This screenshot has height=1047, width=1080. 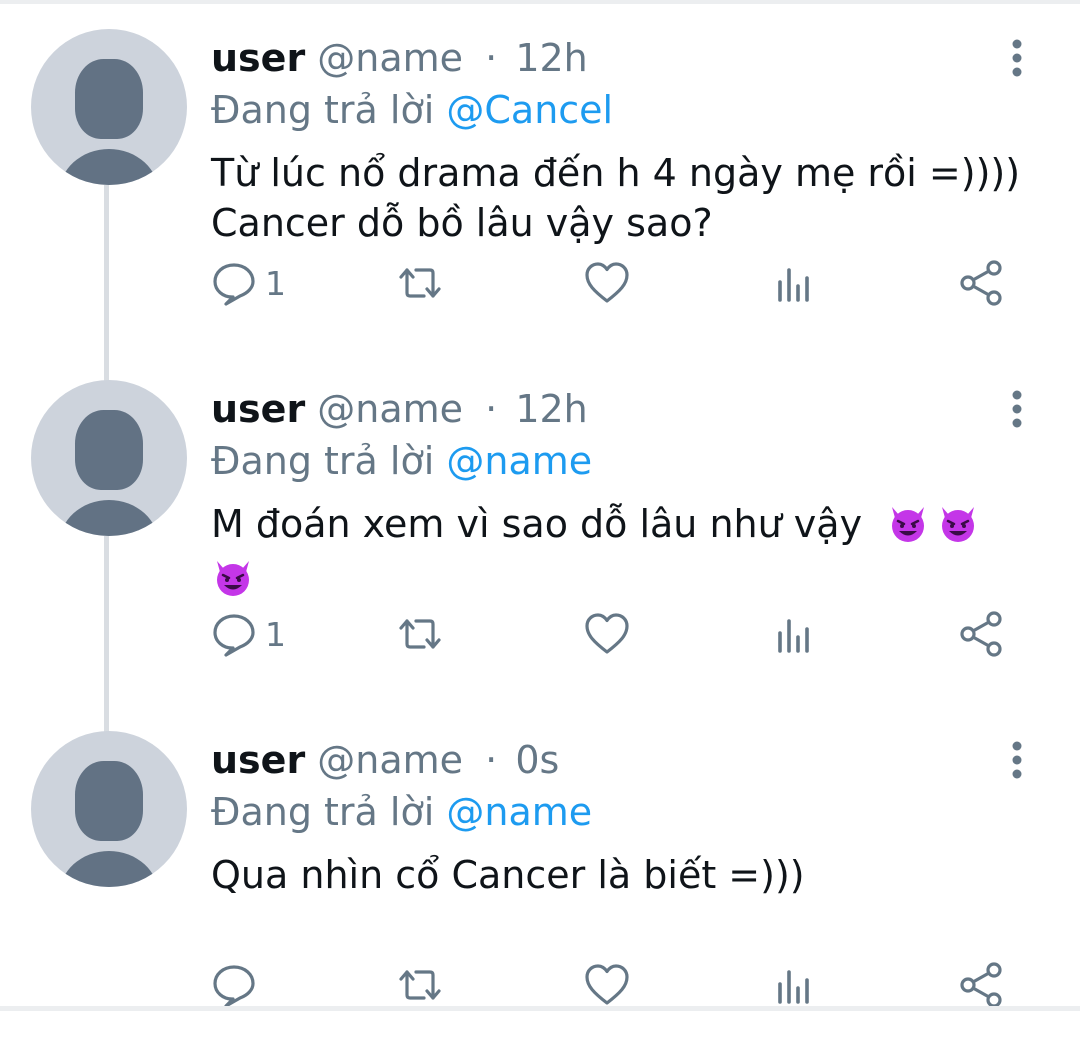 I want to click on tweet-actions, so click(x=611, y=985).